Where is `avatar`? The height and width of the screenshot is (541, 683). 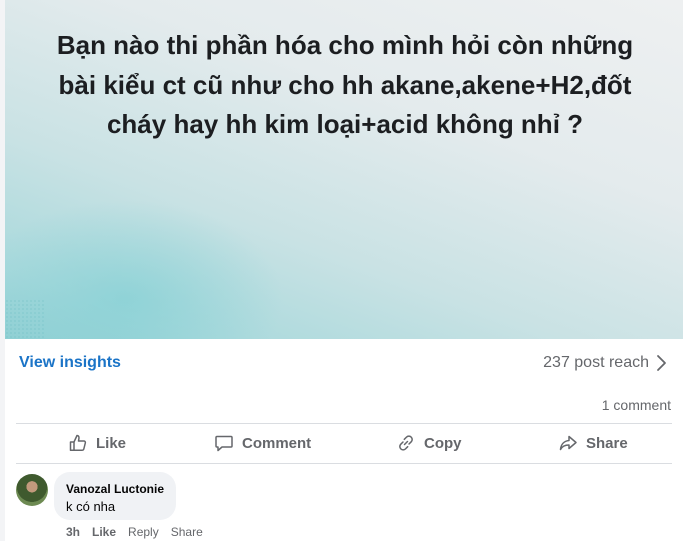
avatar is located at coordinates (32, 490).